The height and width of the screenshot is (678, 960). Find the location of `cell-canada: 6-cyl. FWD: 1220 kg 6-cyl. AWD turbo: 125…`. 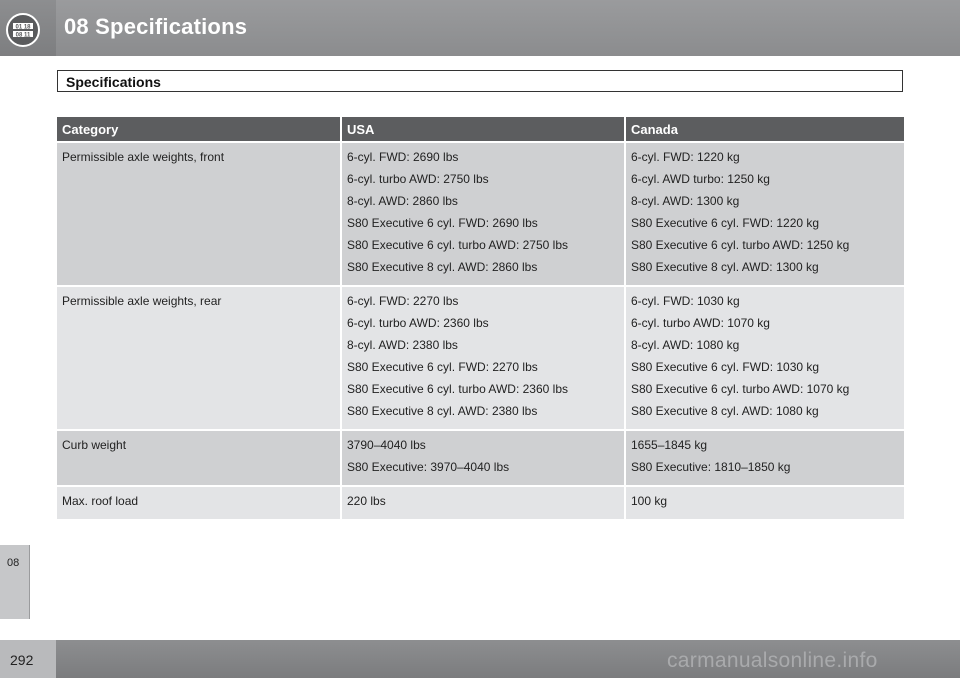

cell-canada: 6-cyl. FWD: 1220 kg 6-cyl. AWD turbo: 125… is located at coordinates (764, 213).